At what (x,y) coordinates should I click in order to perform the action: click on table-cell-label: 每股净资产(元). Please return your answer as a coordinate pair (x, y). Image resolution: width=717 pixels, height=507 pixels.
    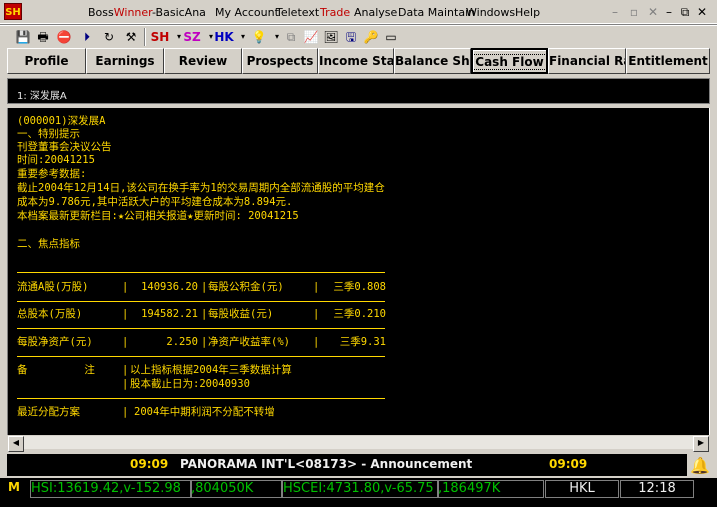
    Looking at the image, I should click on (55, 342).